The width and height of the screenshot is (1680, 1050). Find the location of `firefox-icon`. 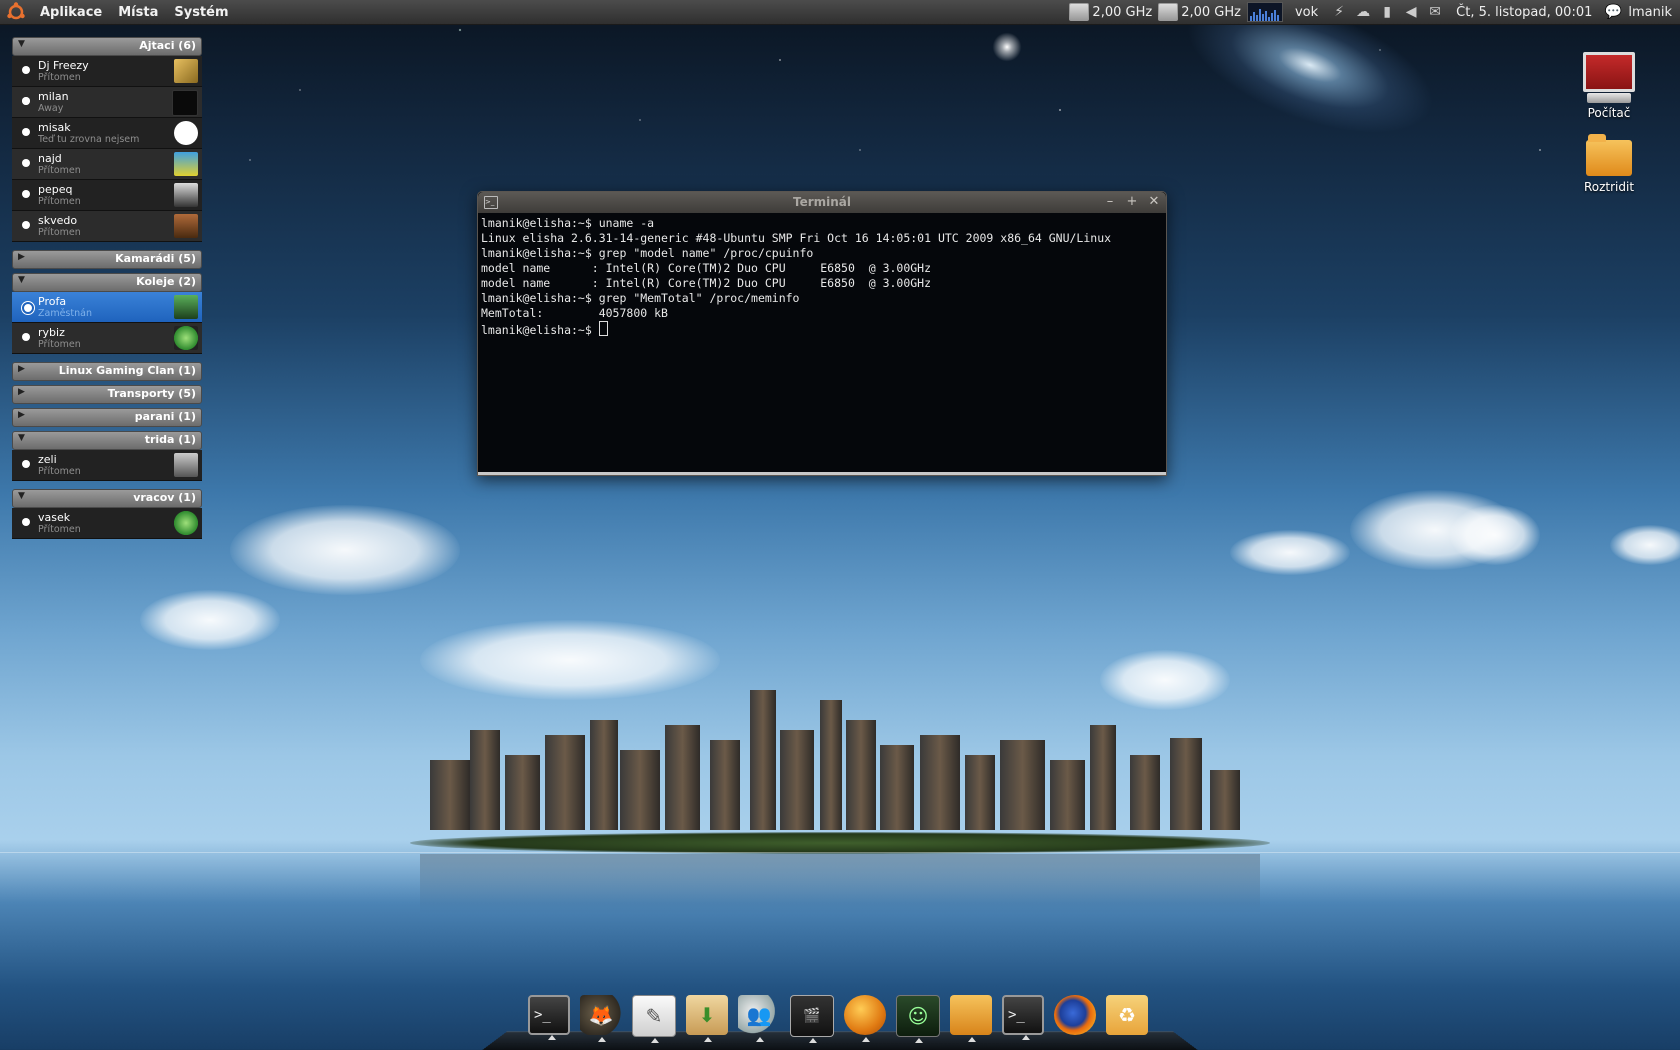

firefox-icon is located at coordinates (1075, 1015).